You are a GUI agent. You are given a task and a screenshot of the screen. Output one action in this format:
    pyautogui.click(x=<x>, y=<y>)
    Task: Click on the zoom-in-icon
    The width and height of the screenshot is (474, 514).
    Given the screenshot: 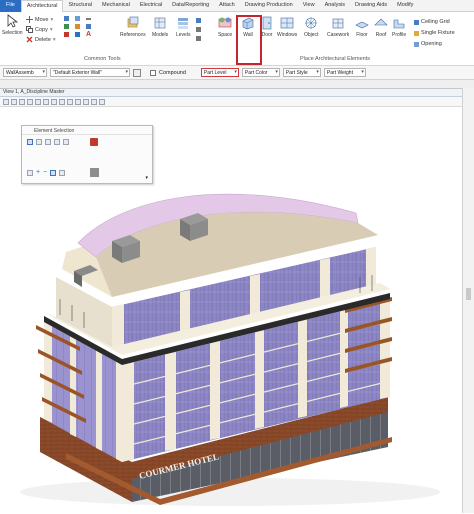 What is the action you would take?
    pyautogui.click(x=14, y=101)
    